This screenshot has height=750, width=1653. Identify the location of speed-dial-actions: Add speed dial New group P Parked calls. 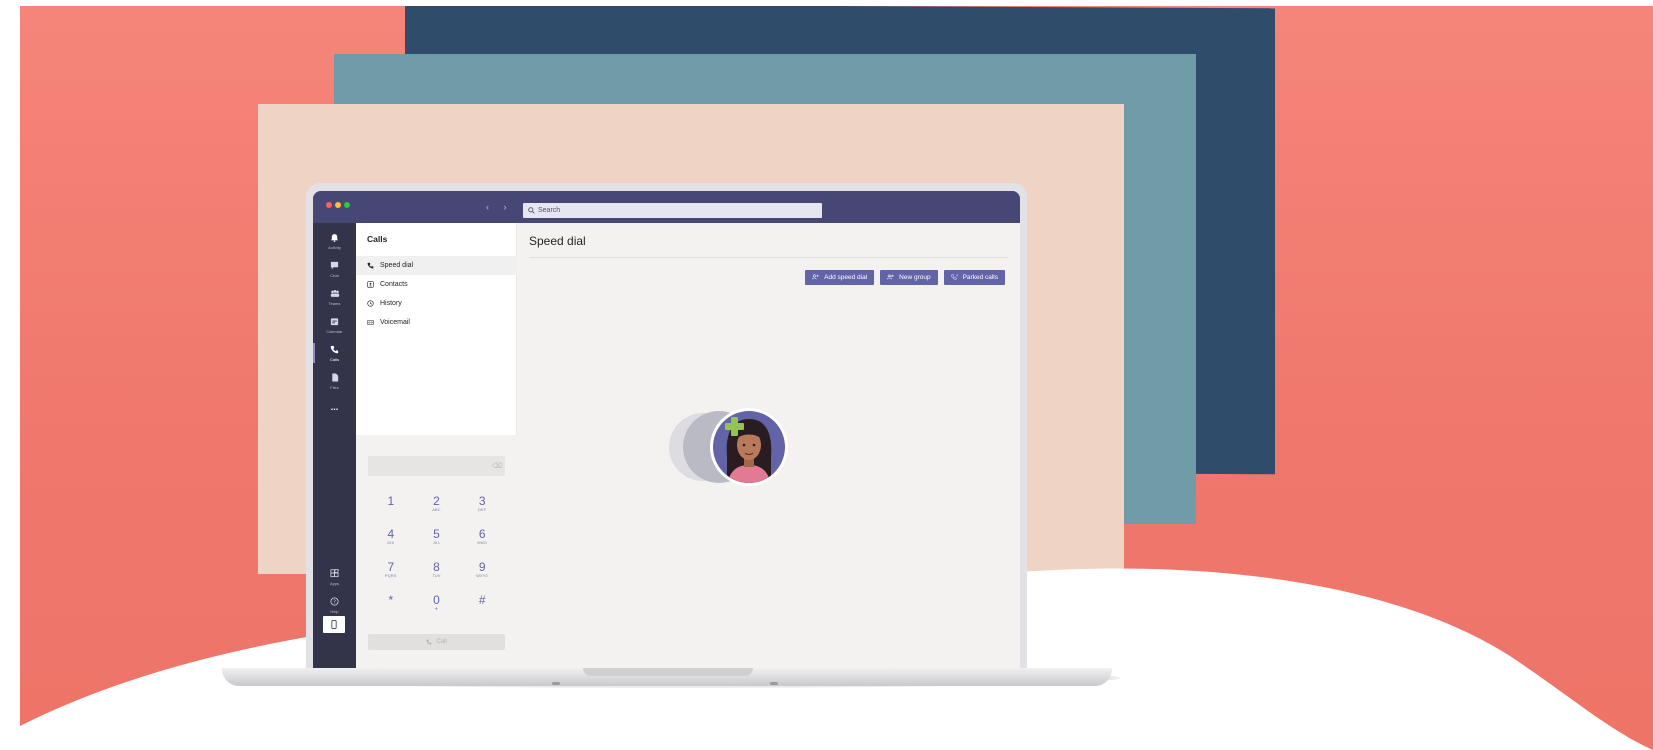
(905, 277).